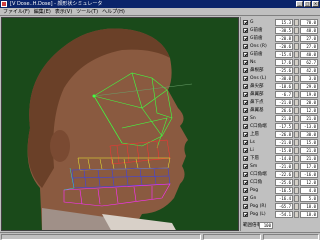  What do you see at coordinates (309, 190) in the screenshot?
I see `param-value-field-2: 4.0` at bounding box center [309, 190].